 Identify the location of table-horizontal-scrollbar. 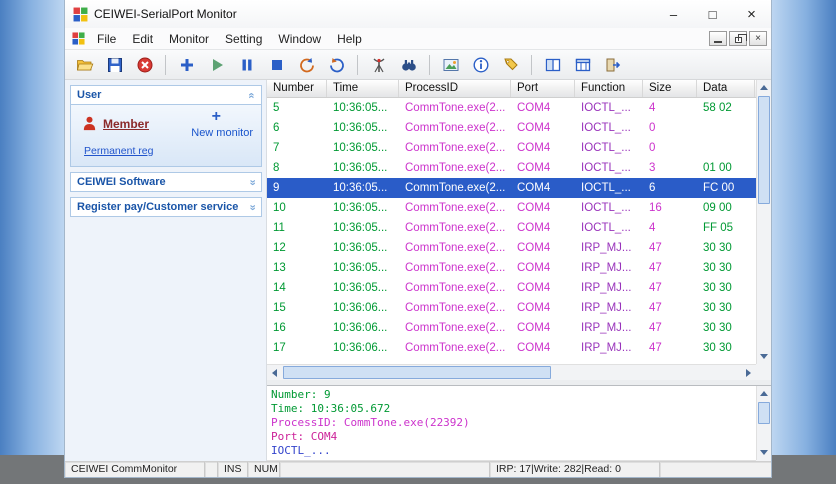
(511, 372).